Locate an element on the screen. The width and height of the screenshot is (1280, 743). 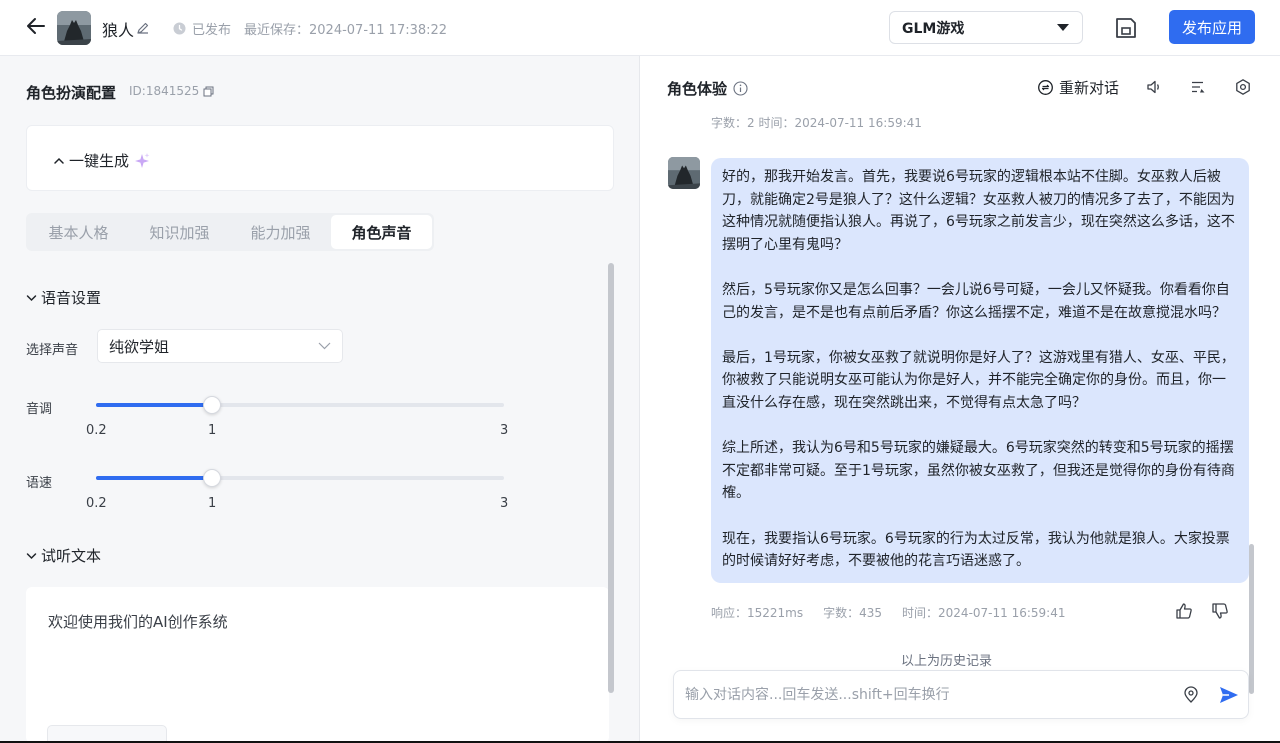
model-select: GLM游戏 is located at coordinates (986, 27).